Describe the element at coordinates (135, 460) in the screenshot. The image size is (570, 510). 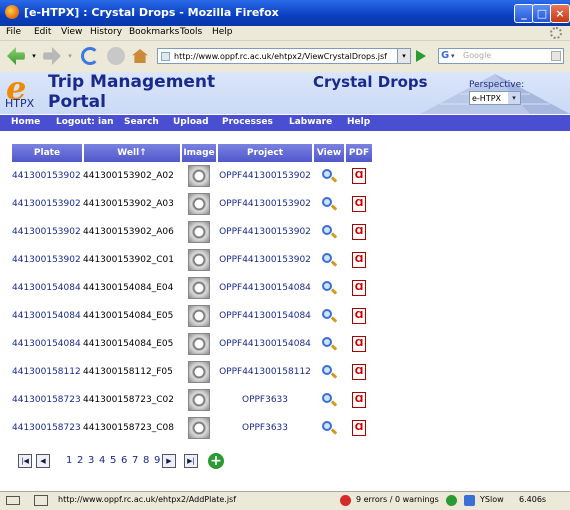
I see `page-link-7: 7` at that location.